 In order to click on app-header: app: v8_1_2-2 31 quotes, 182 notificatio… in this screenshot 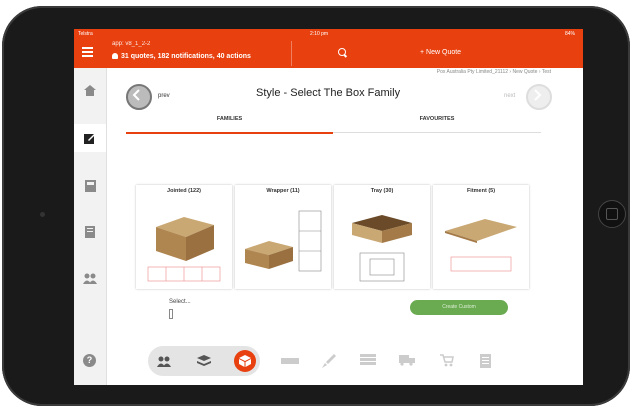, I will do `click(328, 53)`.